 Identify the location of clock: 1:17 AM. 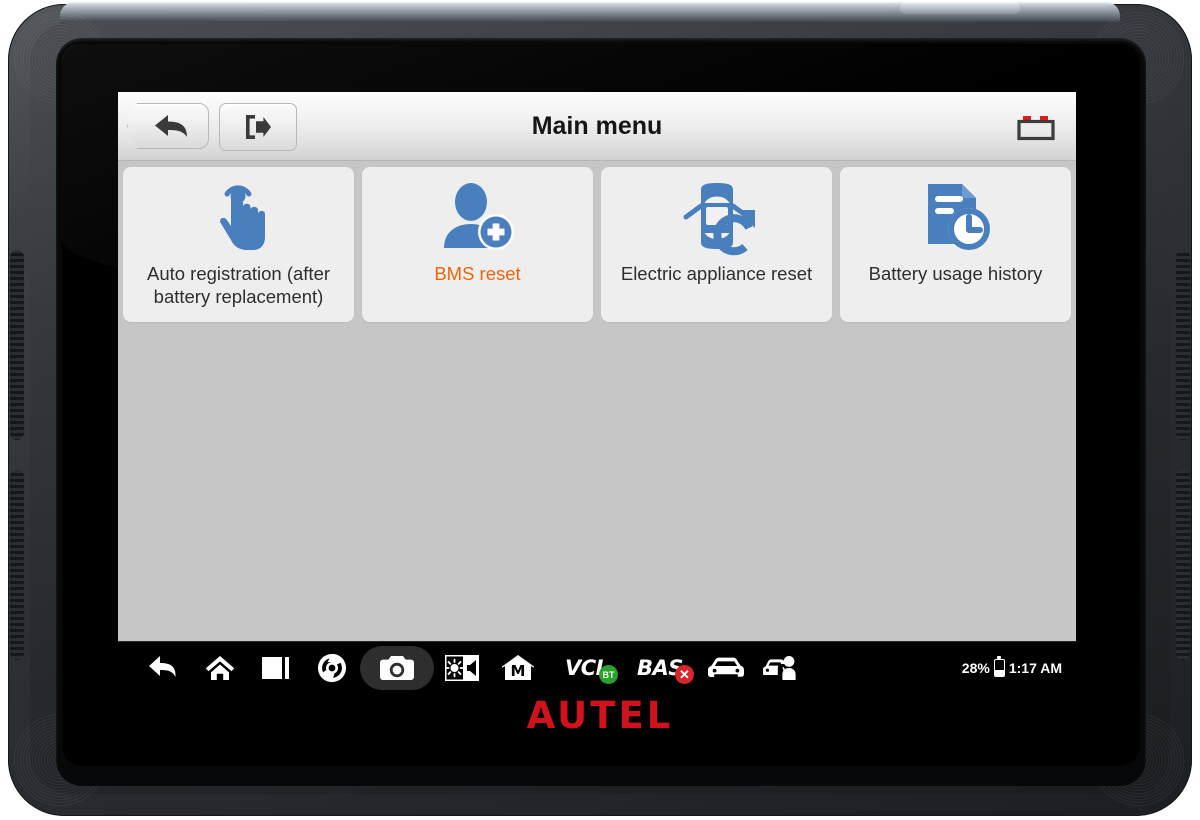
(1035, 668).